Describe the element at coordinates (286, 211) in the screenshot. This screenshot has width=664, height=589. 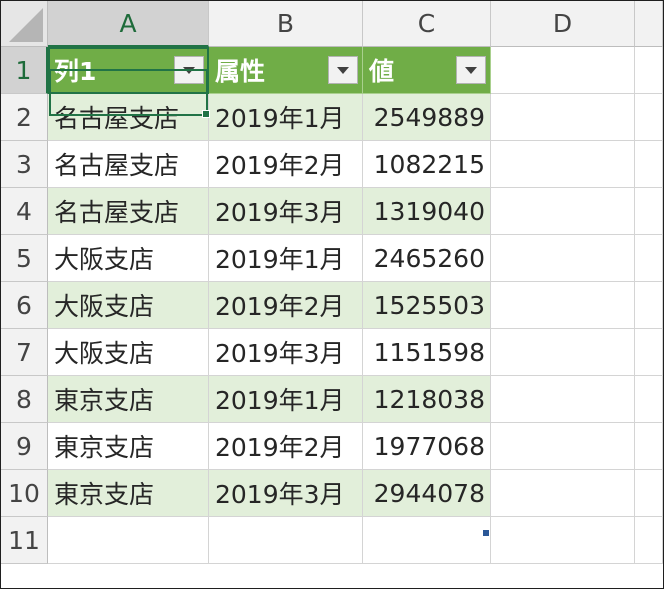
I see `table-cell-b4: 2019年3月` at that location.